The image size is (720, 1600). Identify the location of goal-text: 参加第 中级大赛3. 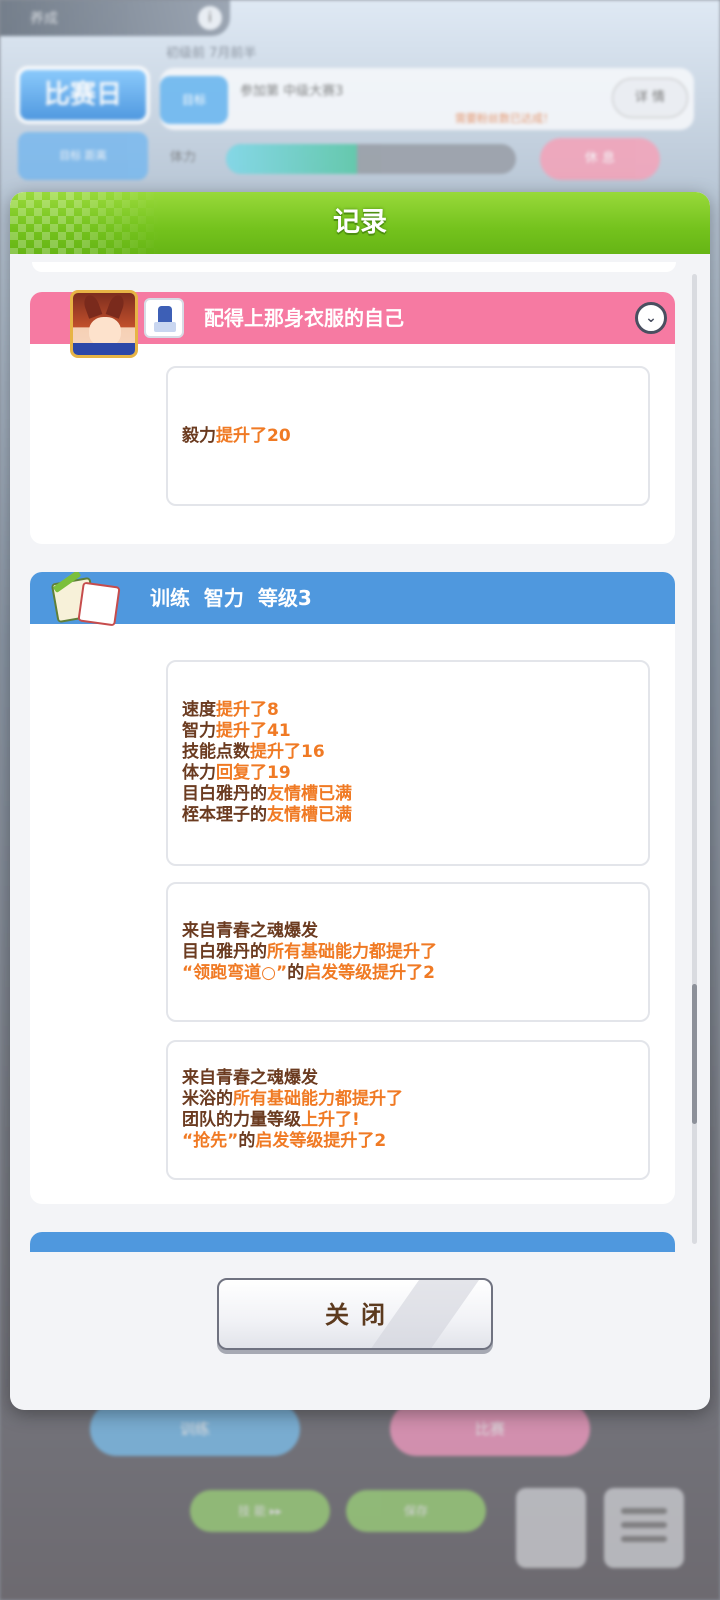
(292, 91).